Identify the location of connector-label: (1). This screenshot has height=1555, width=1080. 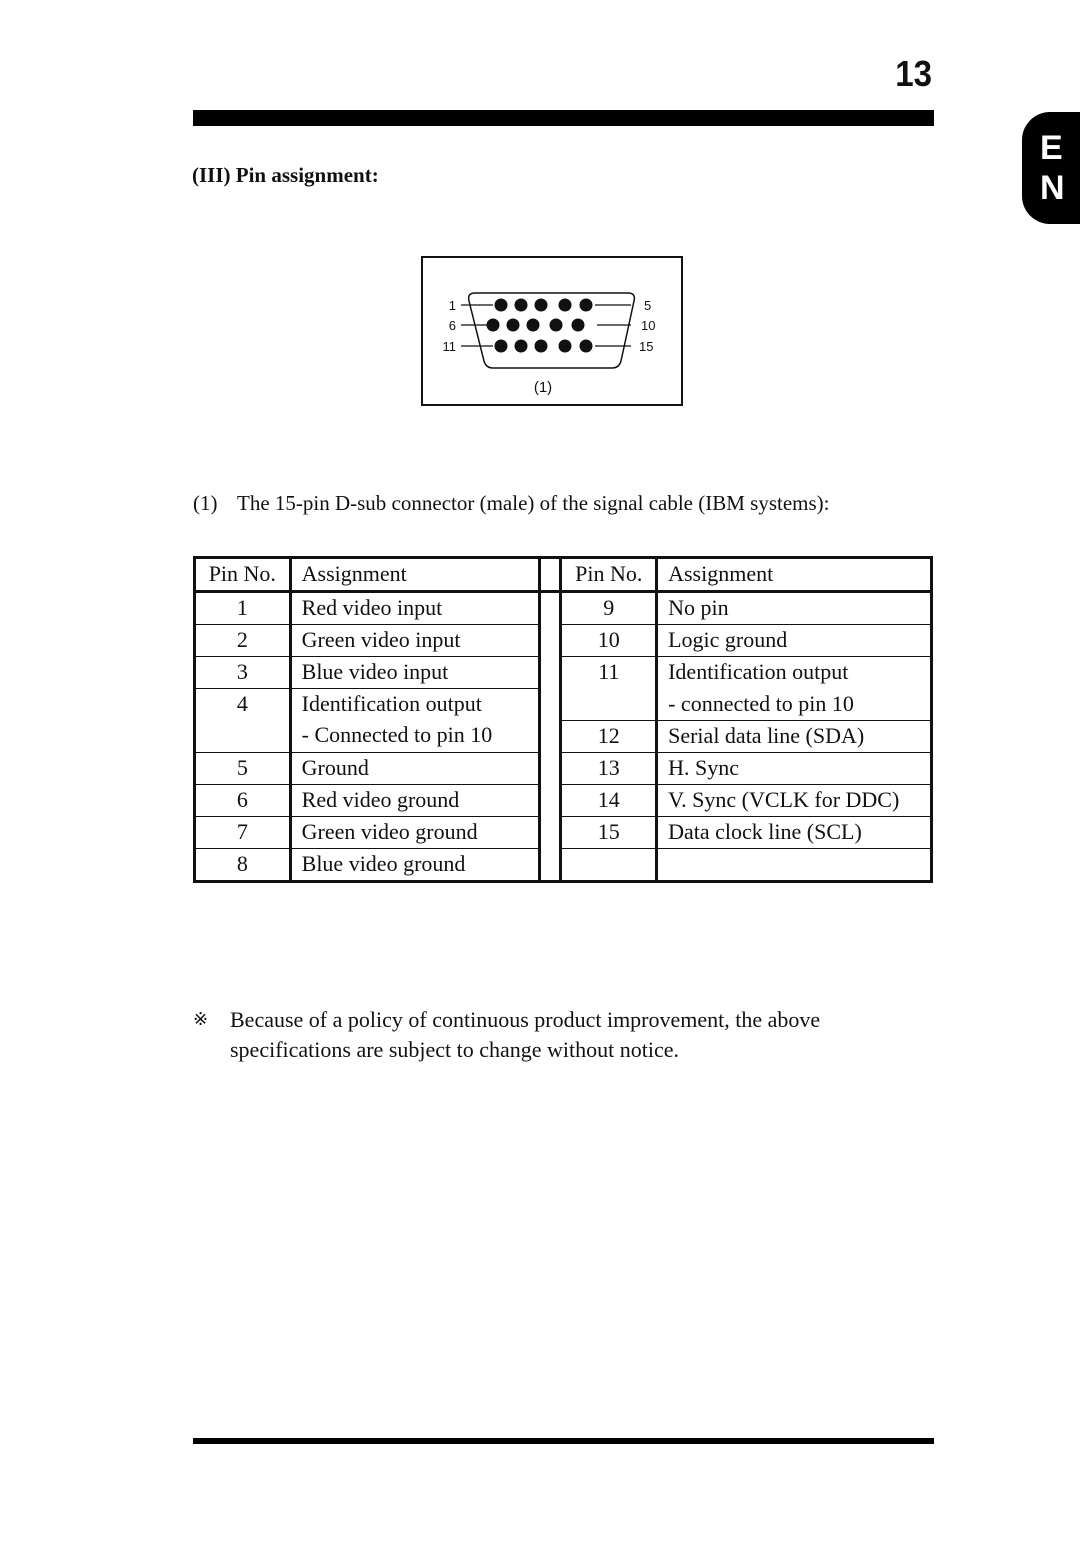
(543, 387).